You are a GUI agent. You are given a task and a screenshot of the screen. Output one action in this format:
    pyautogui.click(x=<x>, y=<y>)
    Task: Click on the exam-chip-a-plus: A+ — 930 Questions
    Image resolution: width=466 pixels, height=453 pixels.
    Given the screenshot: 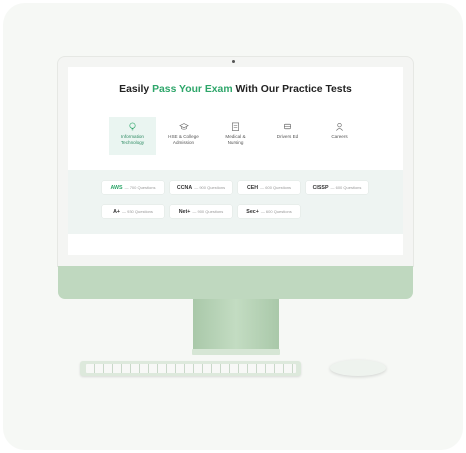 What is the action you would take?
    pyautogui.click(x=133, y=211)
    